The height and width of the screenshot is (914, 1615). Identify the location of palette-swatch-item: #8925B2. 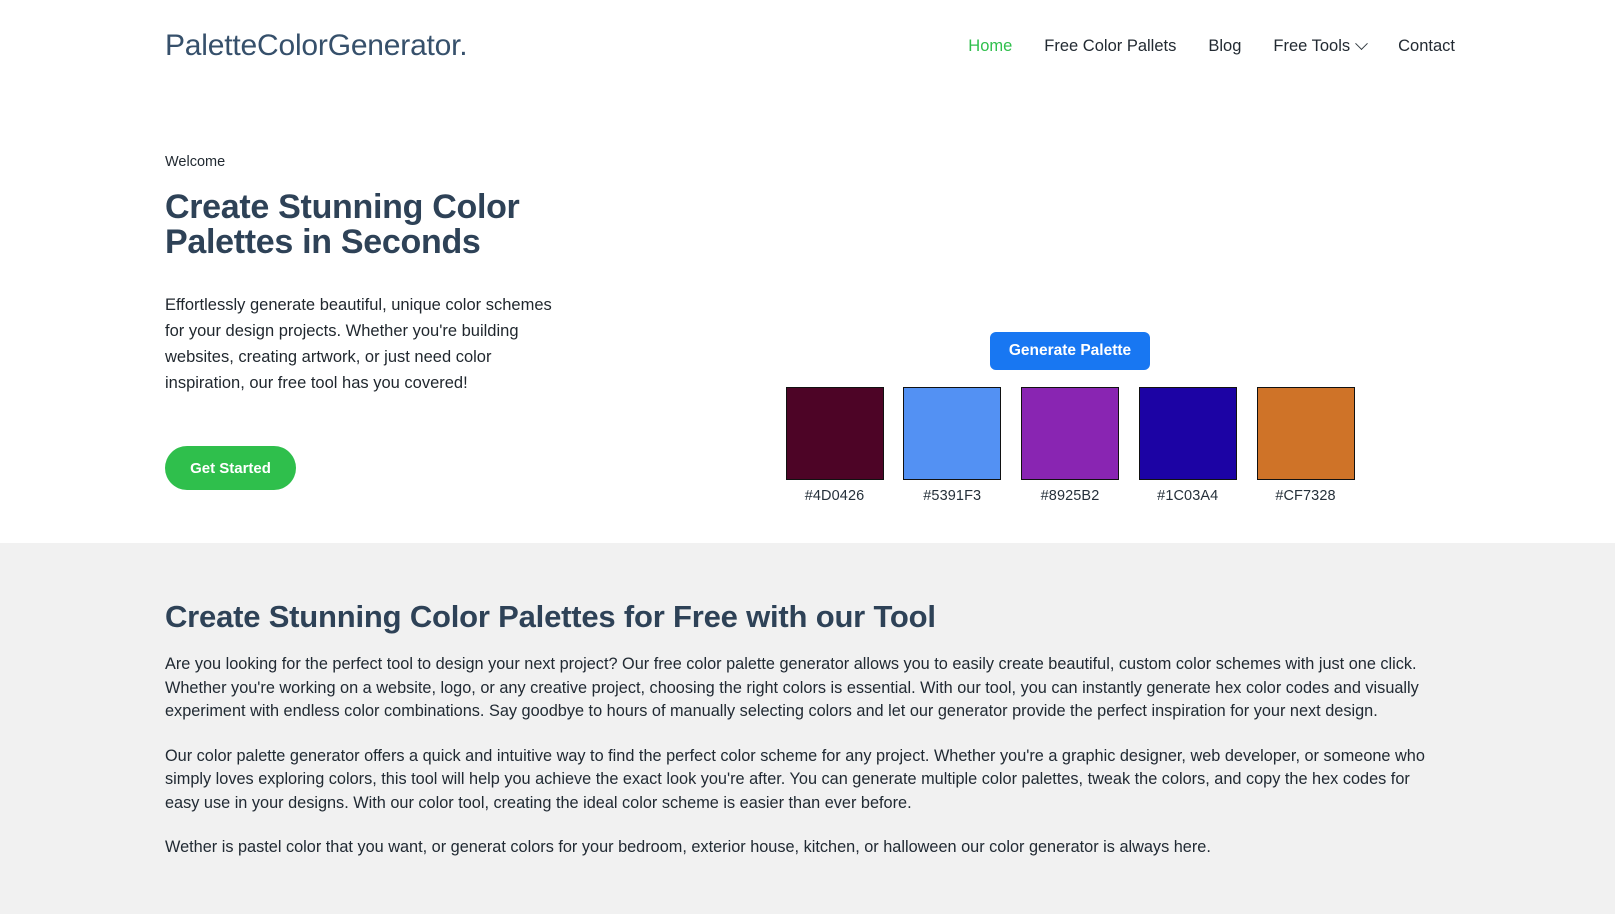
(1070, 445).